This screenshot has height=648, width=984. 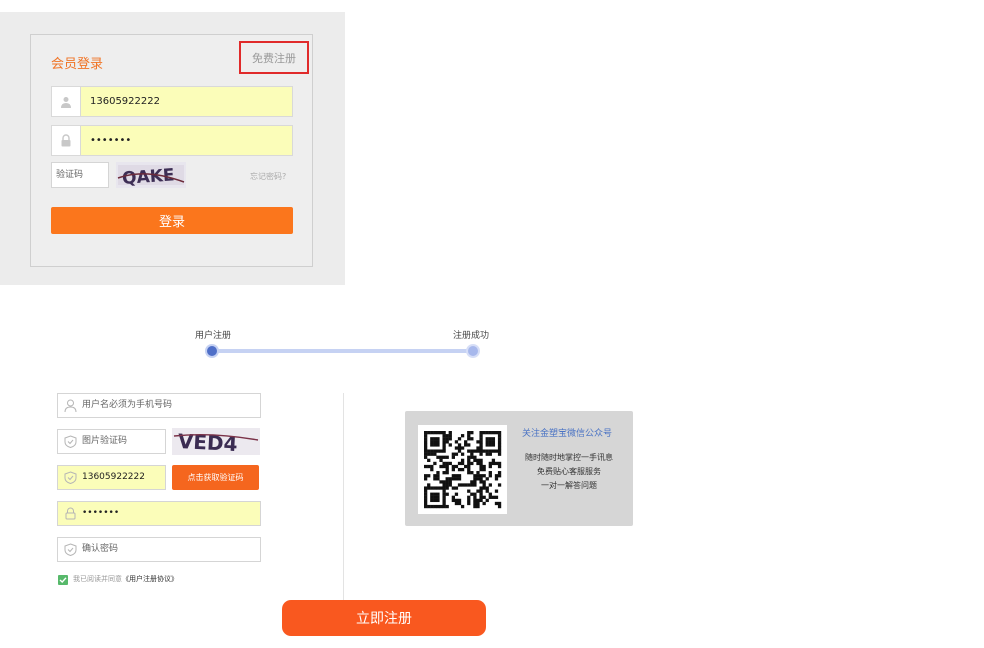 I want to click on forgot-password-link: 忘记密码?, so click(x=268, y=176).